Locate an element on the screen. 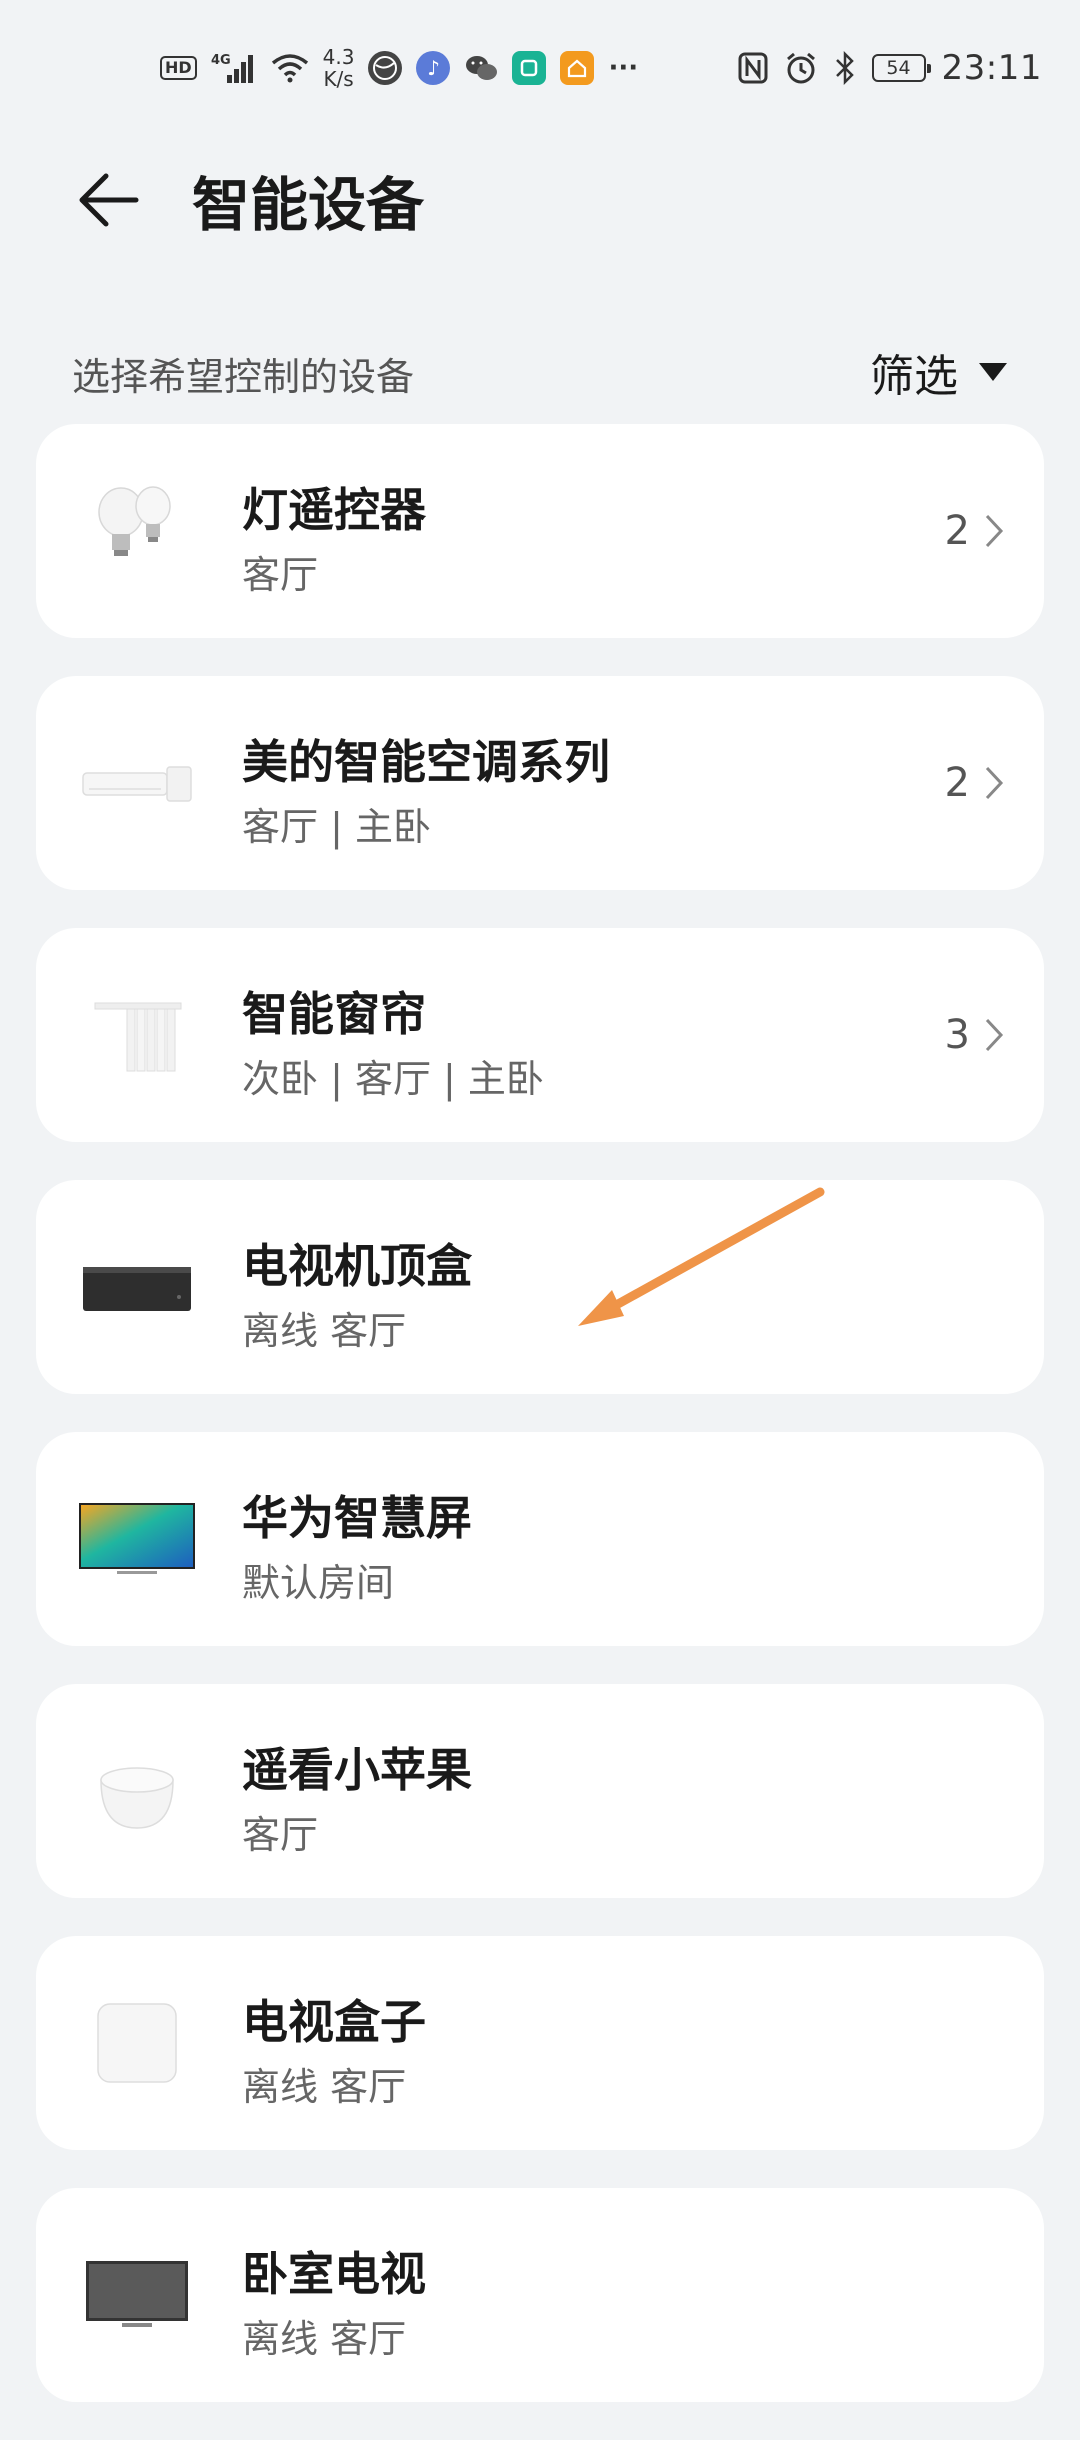  page-title: 智能设备 is located at coordinates (308, 205).